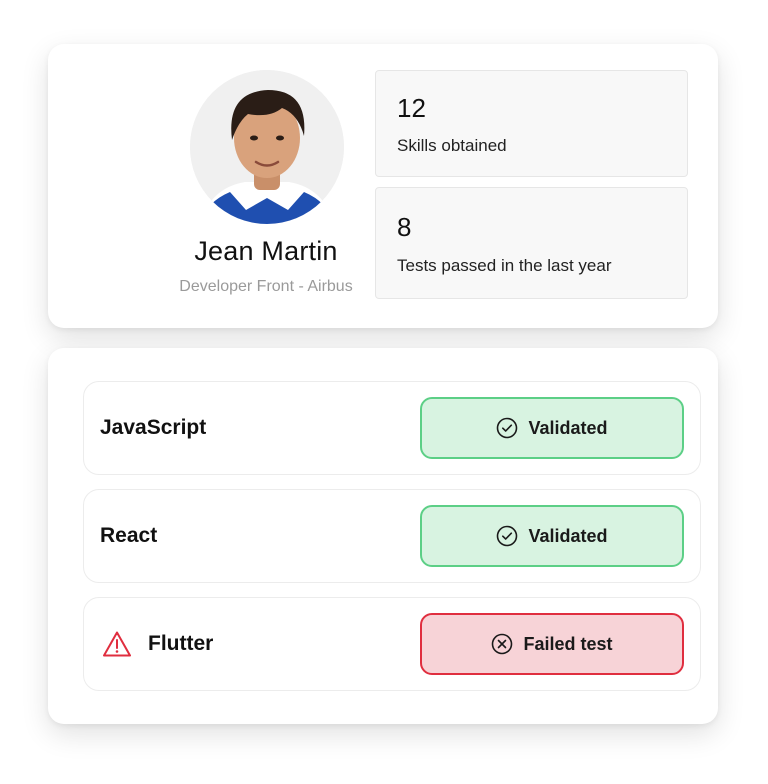 The image size is (768, 784). Describe the element at coordinates (392, 428) in the screenshot. I see `skill-row-javascript: JavaScript Validated` at that location.